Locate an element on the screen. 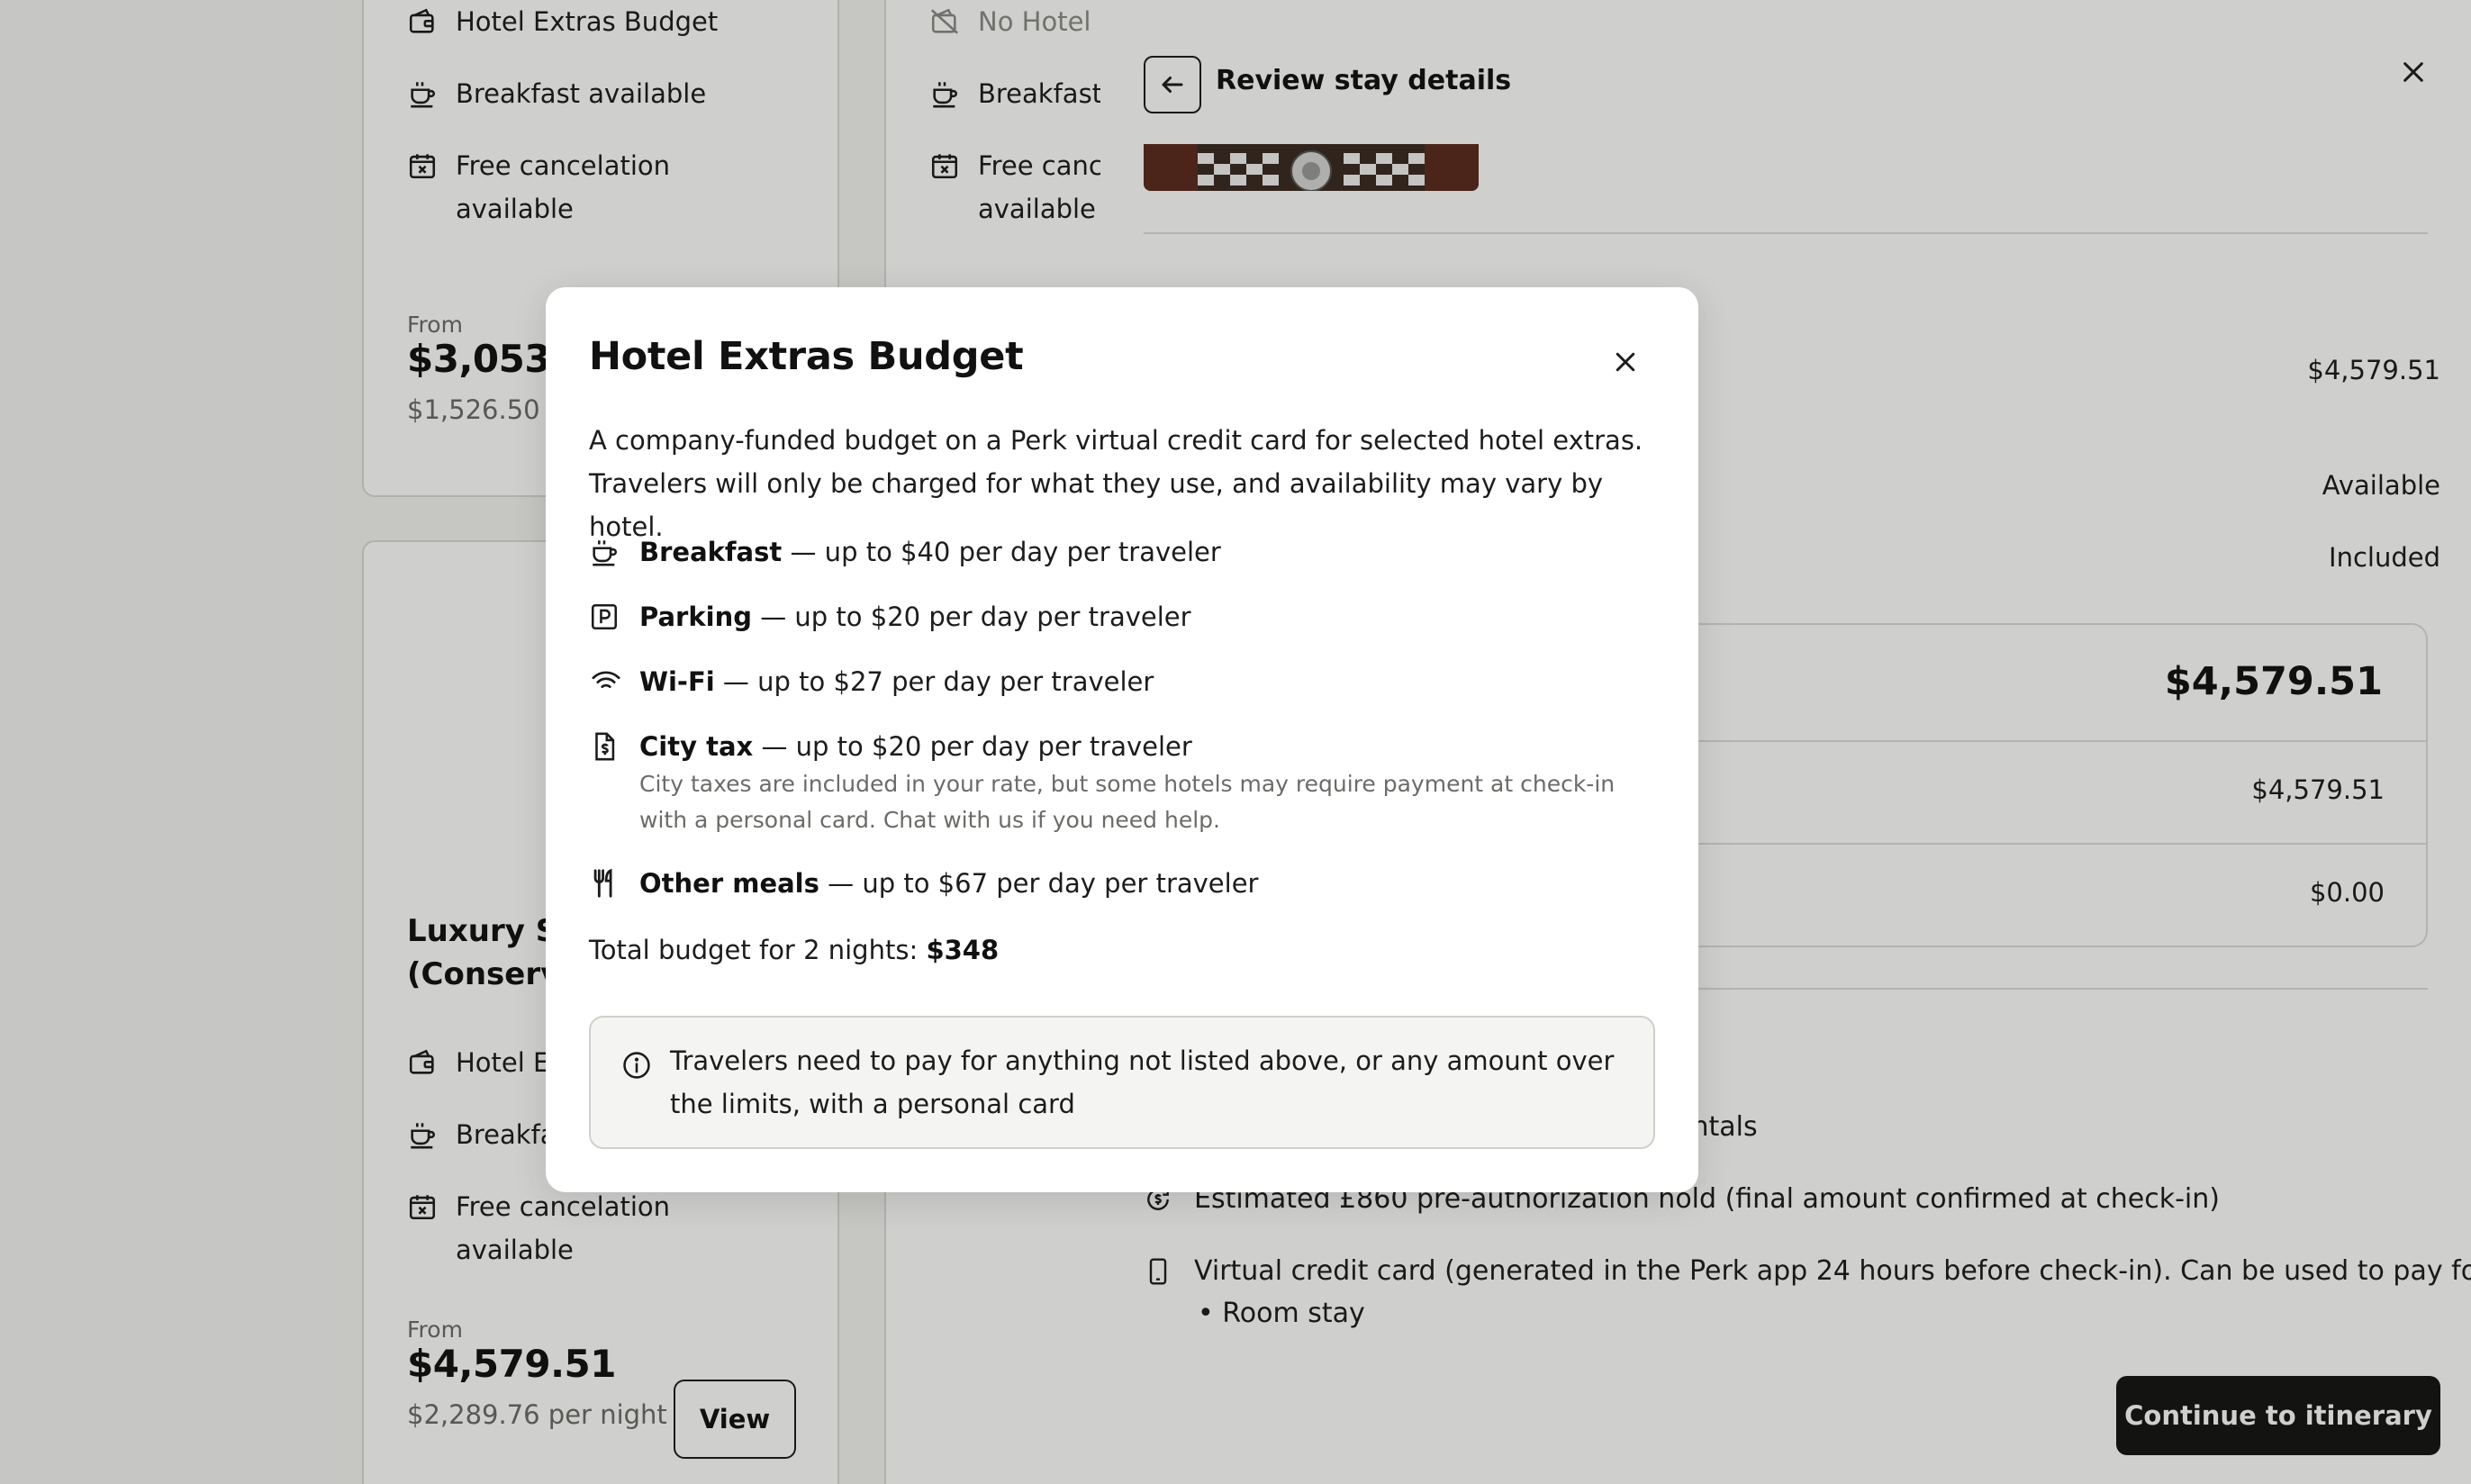 The width and height of the screenshot is (2471, 1484). info-icon is located at coordinates (638, 1065).